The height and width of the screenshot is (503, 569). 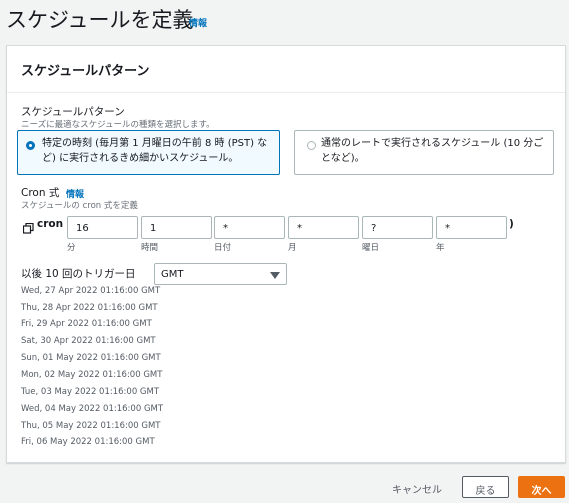 I want to click on option-specific-time-line1: 特定の時刻 (毎月第 1 月曜日の午前 8 時 (PST) な, so click(x=155, y=143).